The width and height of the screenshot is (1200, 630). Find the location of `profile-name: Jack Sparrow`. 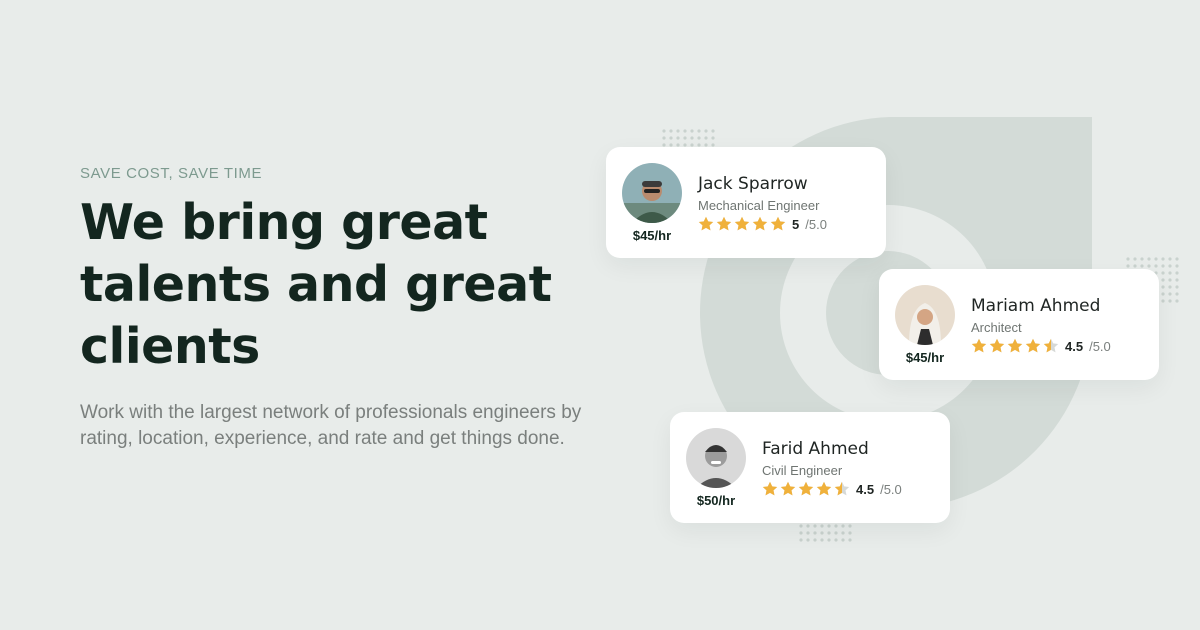

profile-name: Jack Sparrow is located at coordinates (753, 184).